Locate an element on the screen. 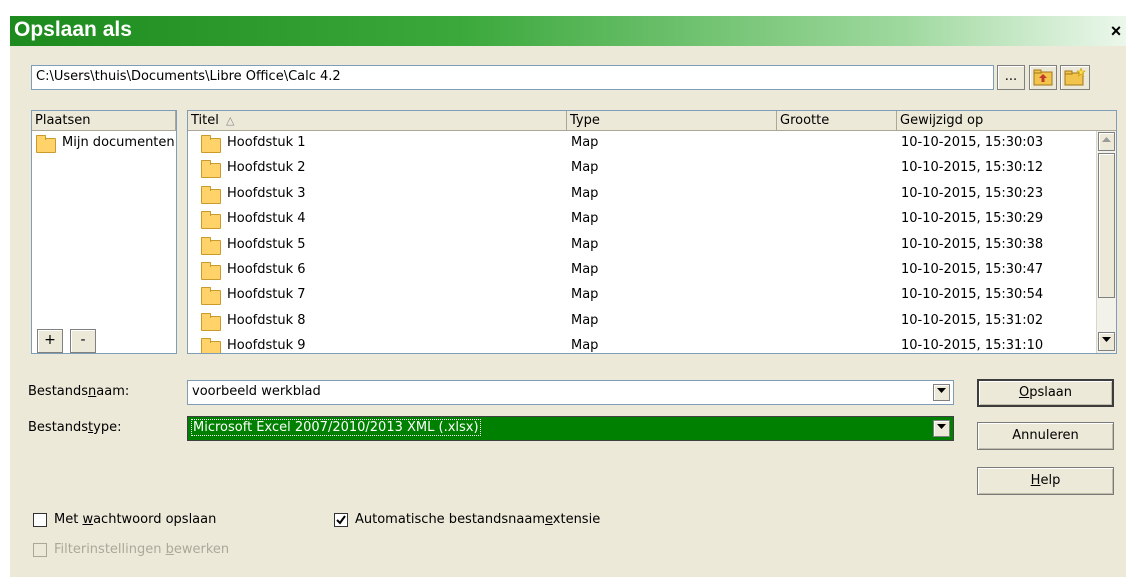 This screenshot has height=577, width=1126. folder-up-icon is located at coordinates (1043, 77).